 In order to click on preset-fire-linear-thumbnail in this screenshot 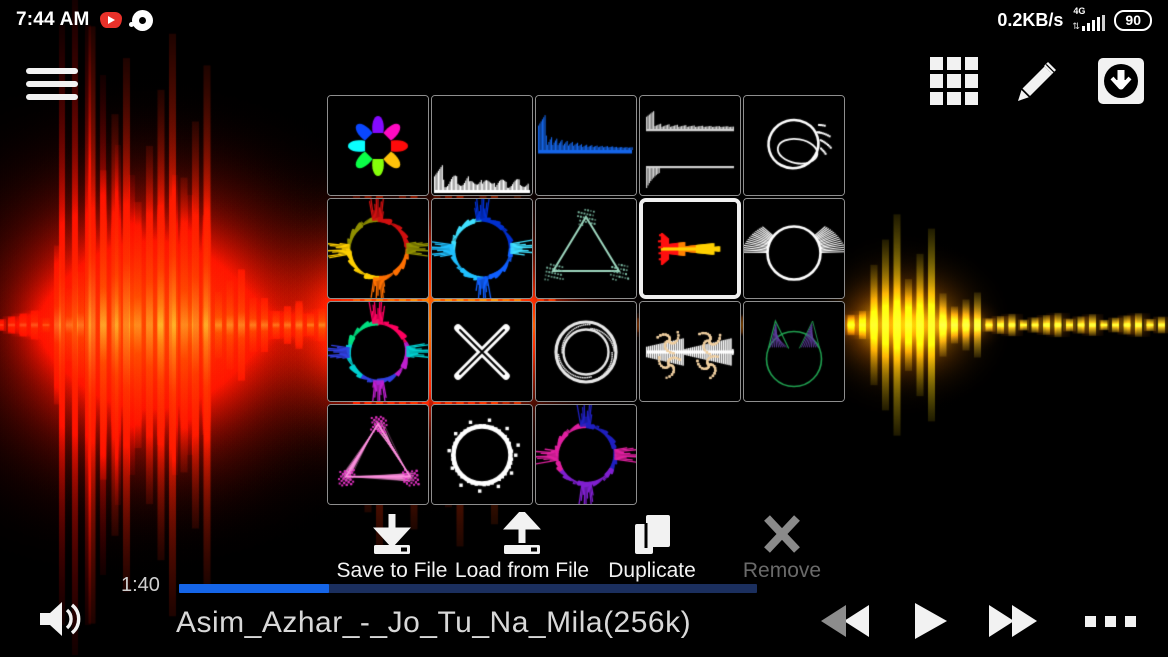, I will do `click(690, 248)`.